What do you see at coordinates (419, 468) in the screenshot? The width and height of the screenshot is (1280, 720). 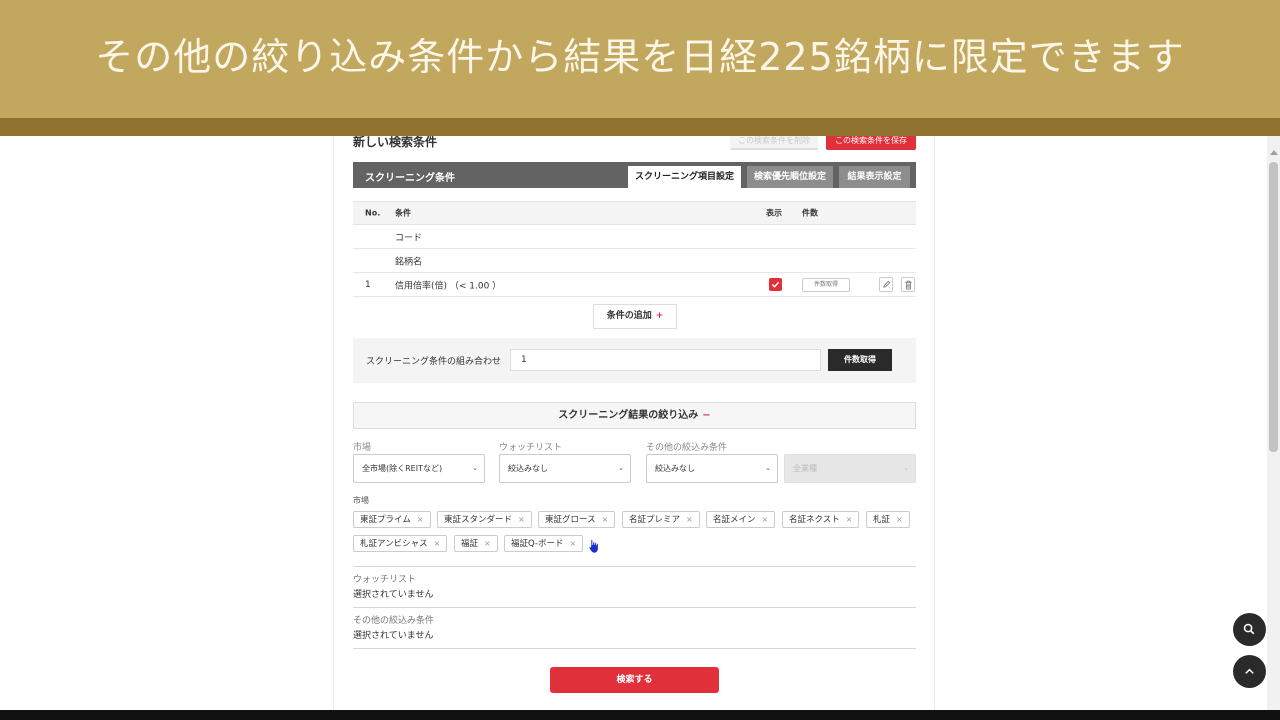 I see `market-select: 全市場(除くREITなど) ⌄` at bounding box center [419, 468].